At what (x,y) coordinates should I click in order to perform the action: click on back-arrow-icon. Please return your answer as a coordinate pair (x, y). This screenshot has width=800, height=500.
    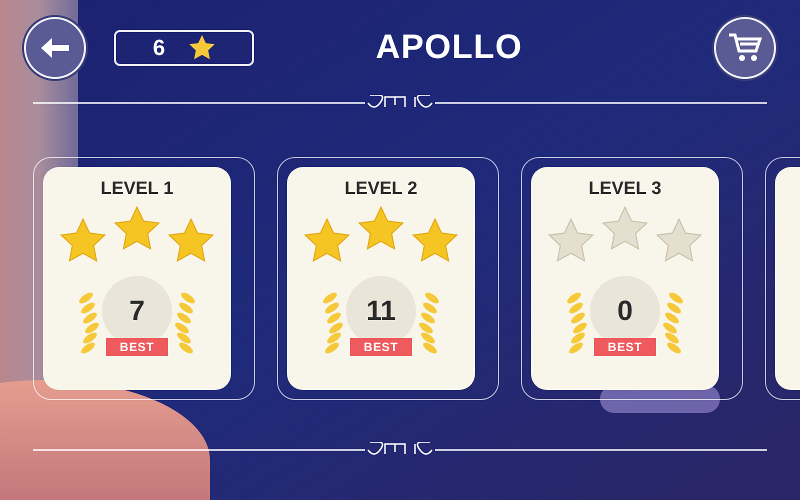
    Looking at the image, I should click on (55, 47).